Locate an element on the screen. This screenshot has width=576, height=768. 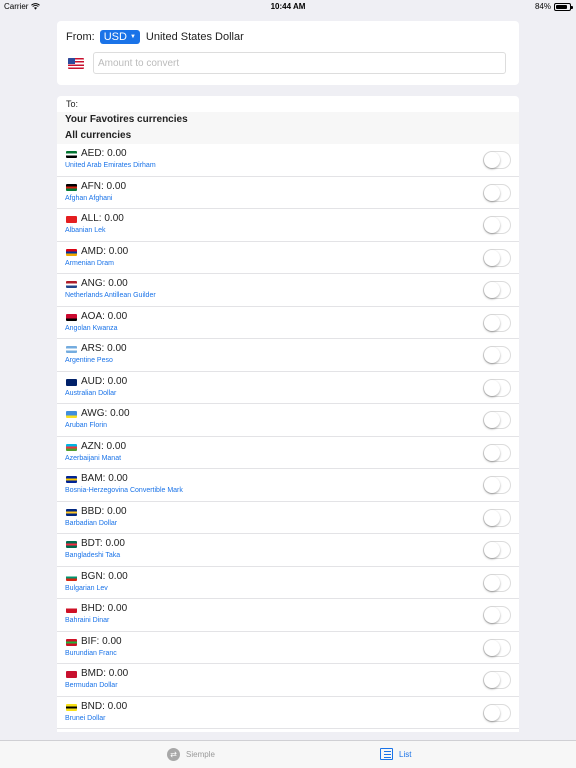
currency-code: BHD: 0.00 is located at coordinates (104, 608).